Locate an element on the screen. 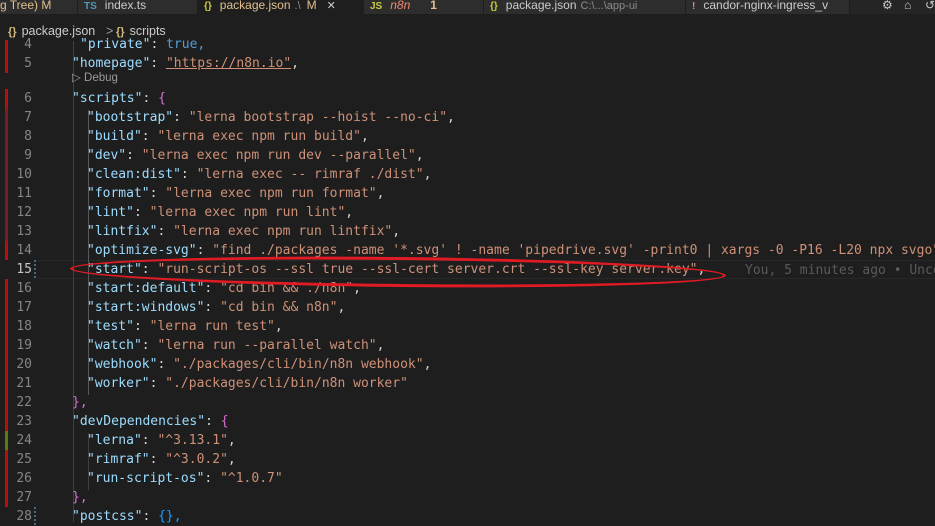 This screenshot has width=935, height=526. json-value: "lerna bootstrap --hoist --no-ci" is located at coordinates (318, 117).